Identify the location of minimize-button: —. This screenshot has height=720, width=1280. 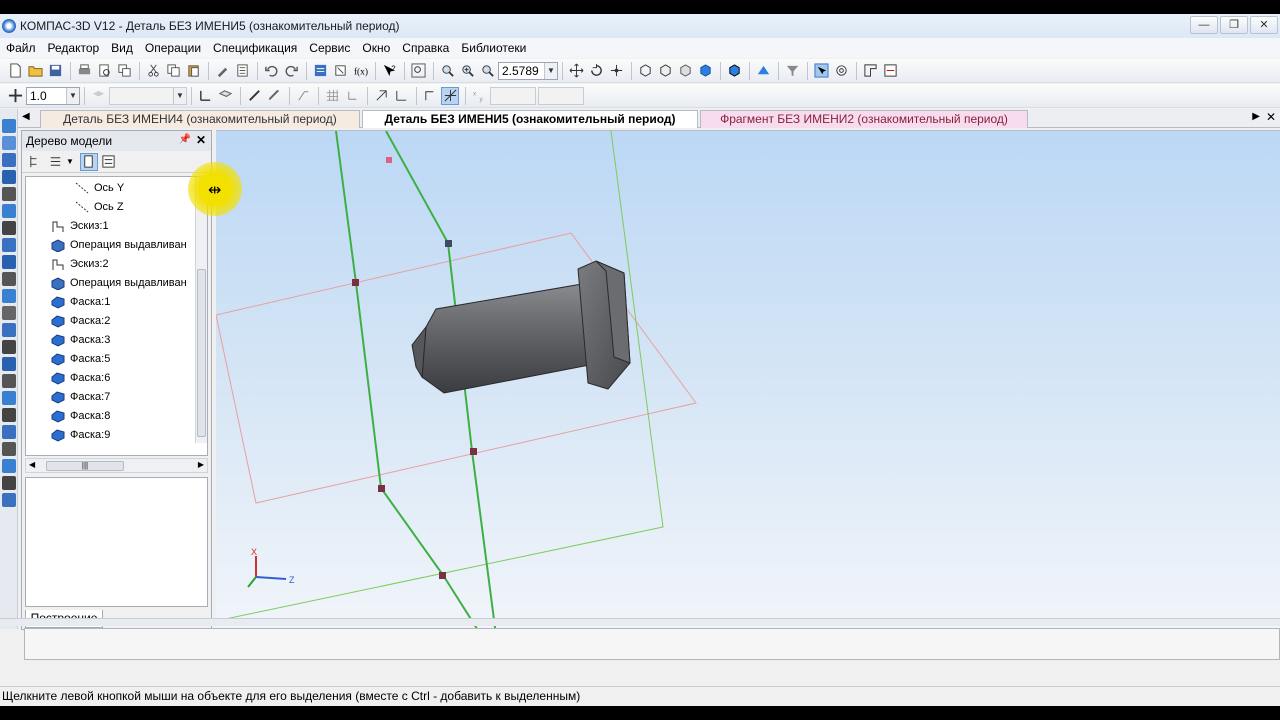
(1204, 25).